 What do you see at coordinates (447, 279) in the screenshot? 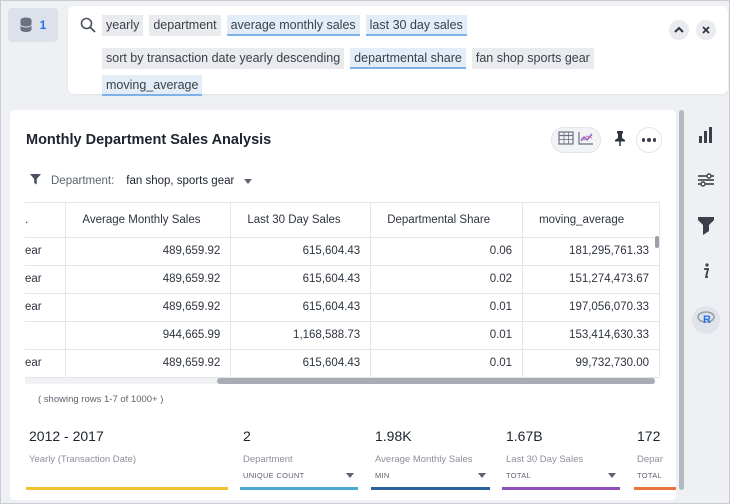
I see `table-cell: 0.02` at bounding box center [447, 279].